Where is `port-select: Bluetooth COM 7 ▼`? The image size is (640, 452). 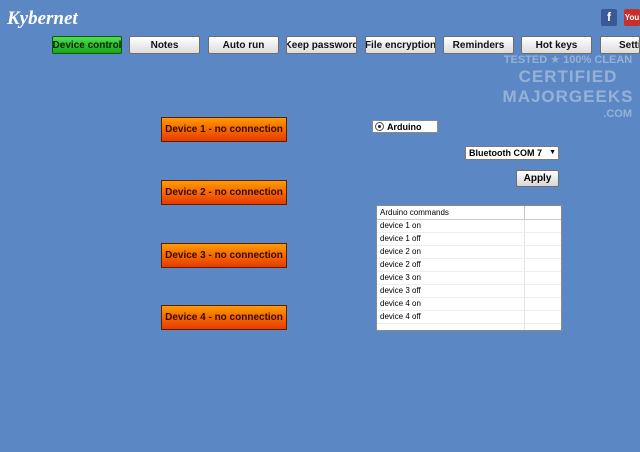
port-select: Bluetooth COM 7 ▼ is located at coordinates (512, 153).